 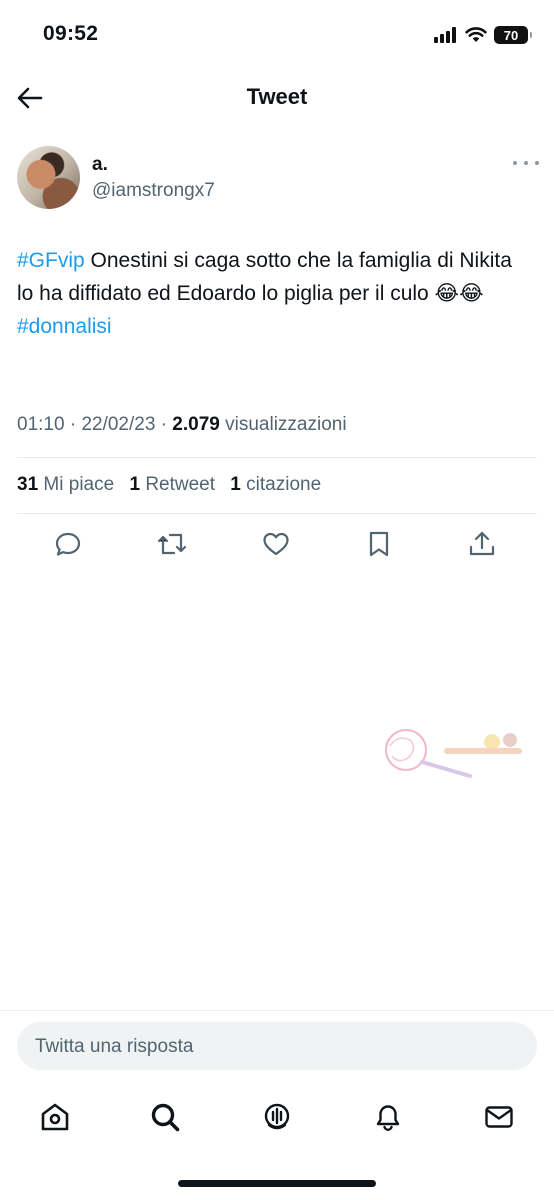 What do you see at coordinates (153, 191) in the screenshot?
I see `author-handle: @iamstrongx7` at bounding box center [153, 191].